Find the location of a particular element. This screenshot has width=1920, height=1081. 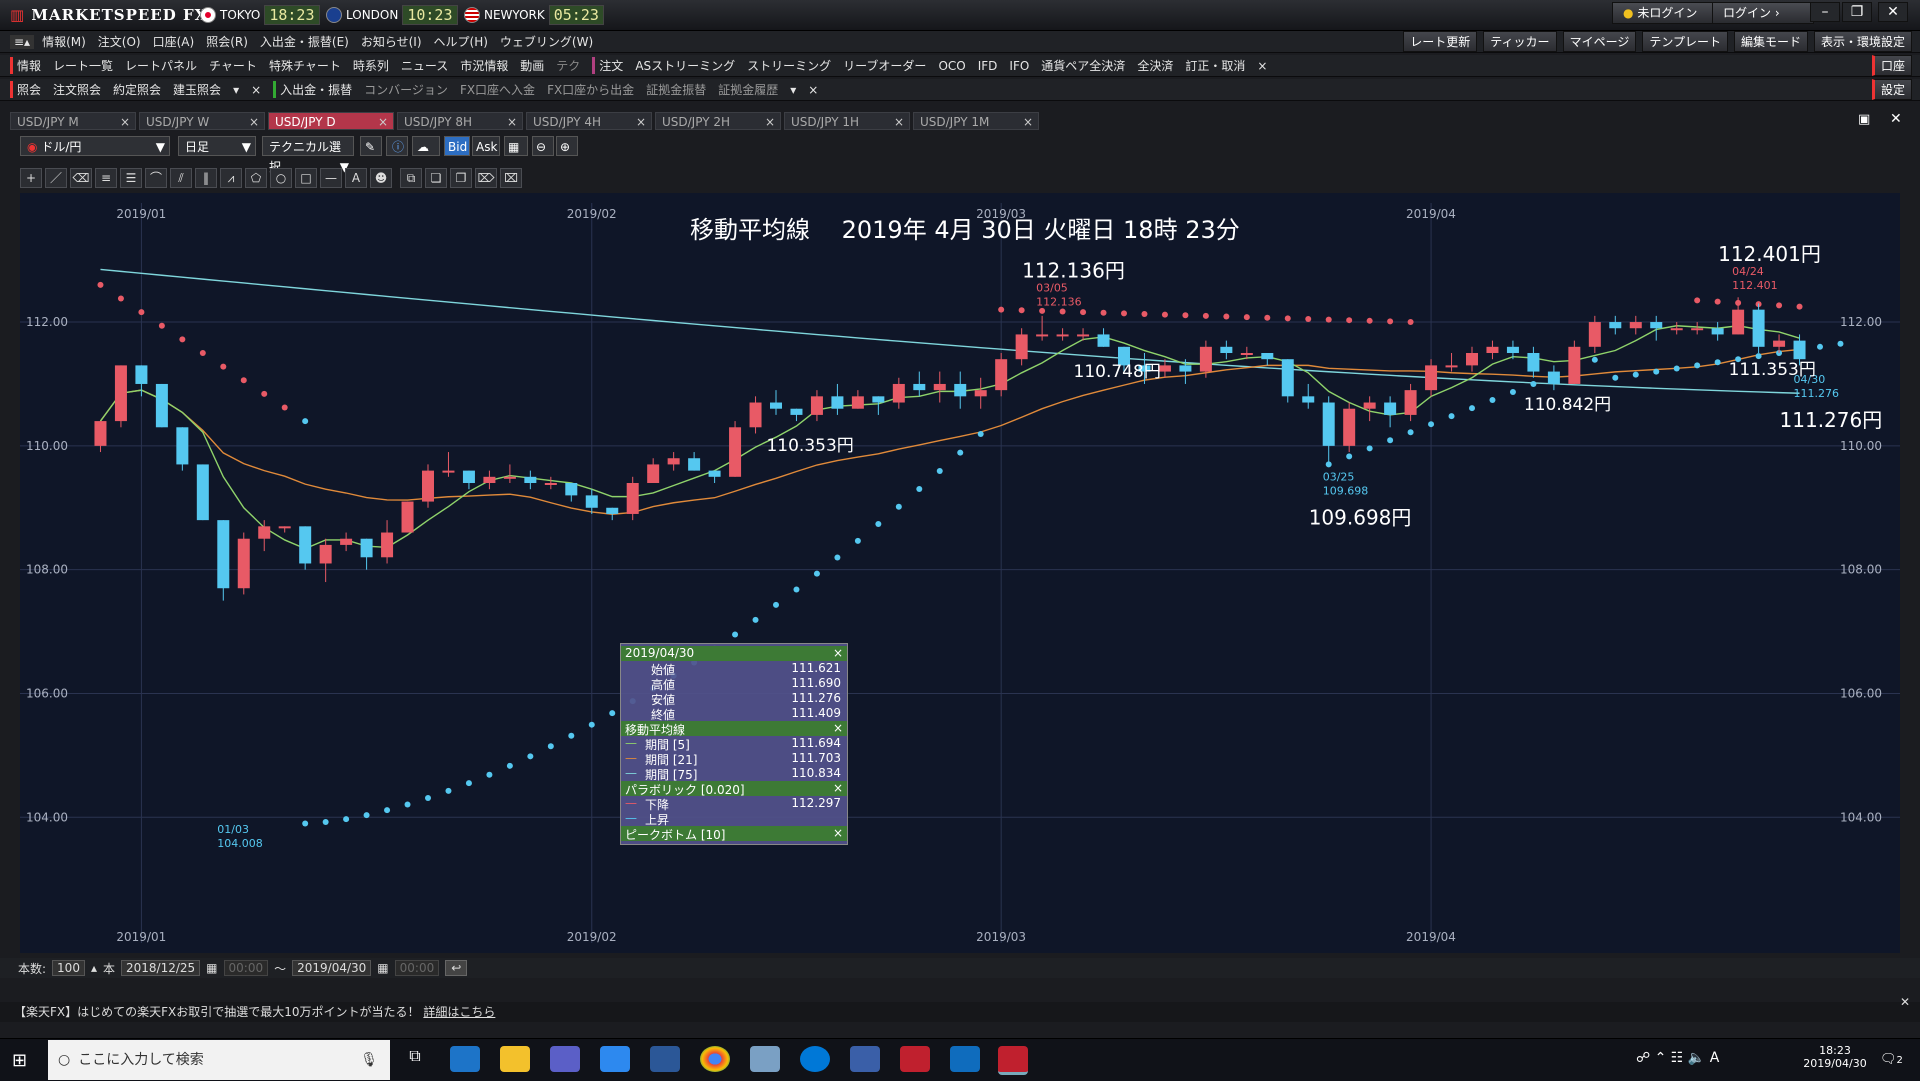

toolbar-item: 注文照会 is located at coordinates (77, 89).